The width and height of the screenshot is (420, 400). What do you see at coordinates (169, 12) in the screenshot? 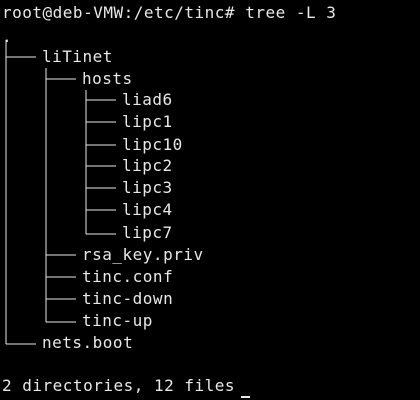
I see `prompt-command-line: root@deb-VMW:/etc/tinc# tree -L 3` at bounding box center [169, 12].